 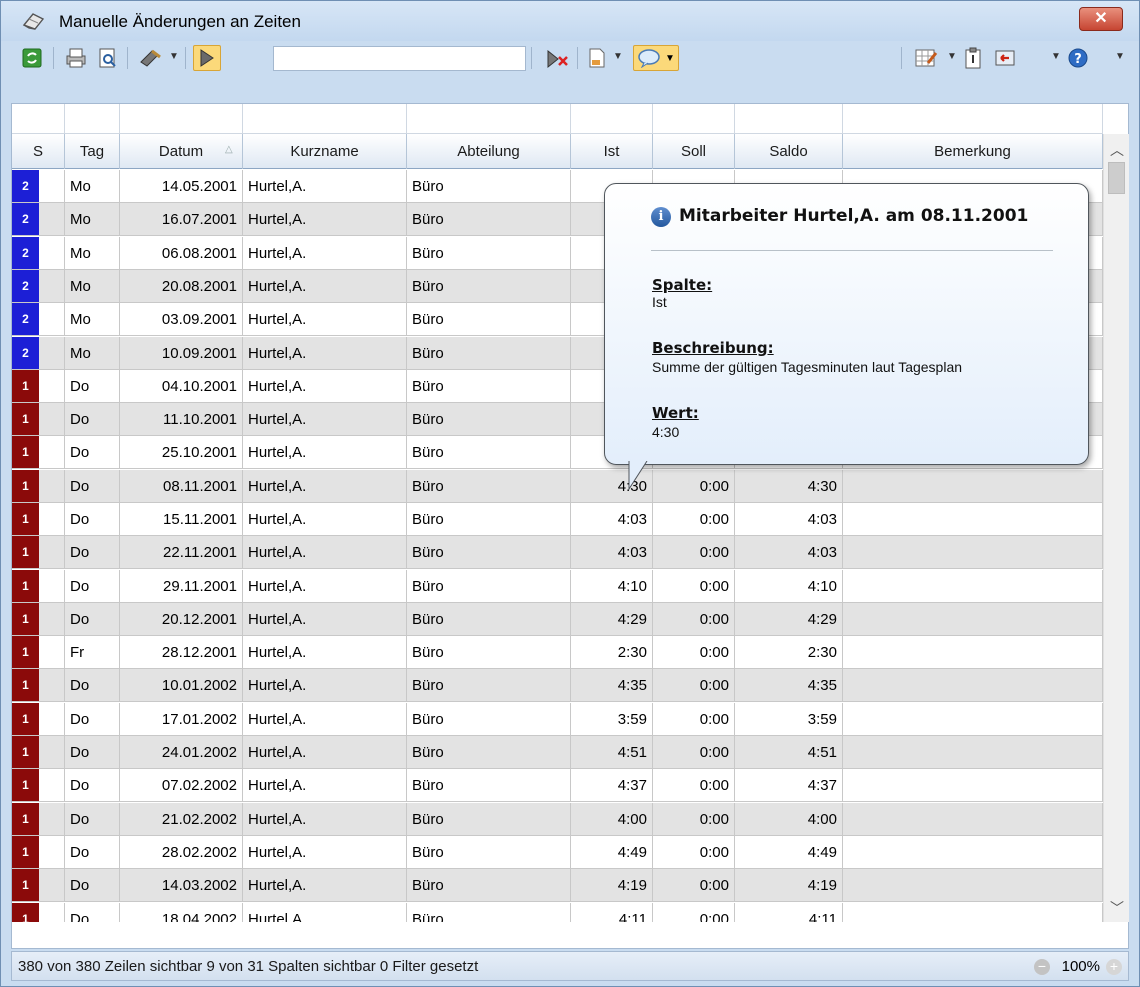 I want to click on cell-datum: 21.02.2002, so click(x=181, y=819).